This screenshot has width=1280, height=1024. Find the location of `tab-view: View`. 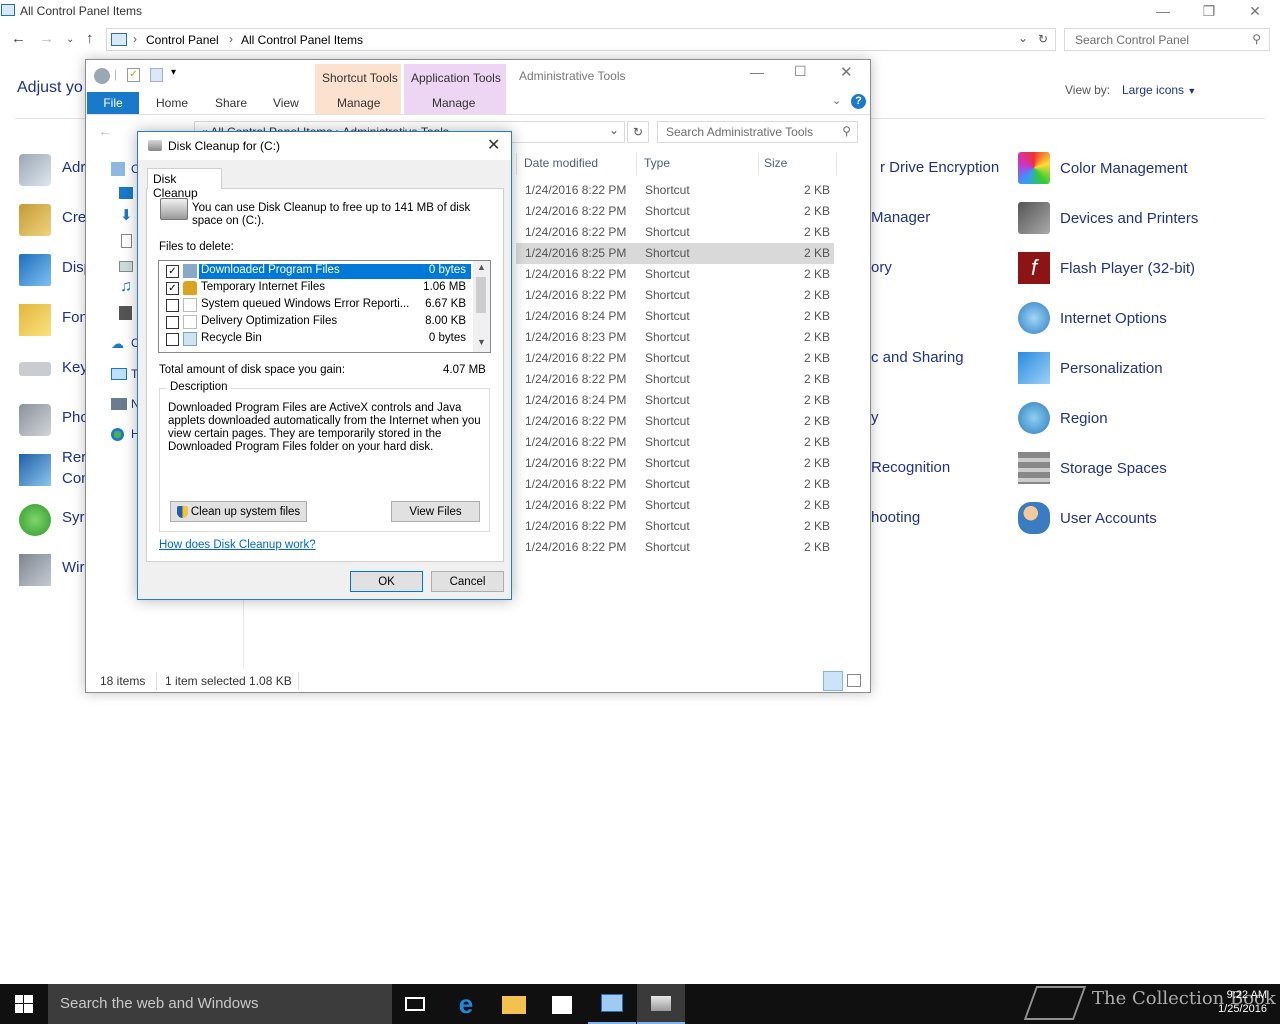

tab-view: View is located at coordinates (286, 103).